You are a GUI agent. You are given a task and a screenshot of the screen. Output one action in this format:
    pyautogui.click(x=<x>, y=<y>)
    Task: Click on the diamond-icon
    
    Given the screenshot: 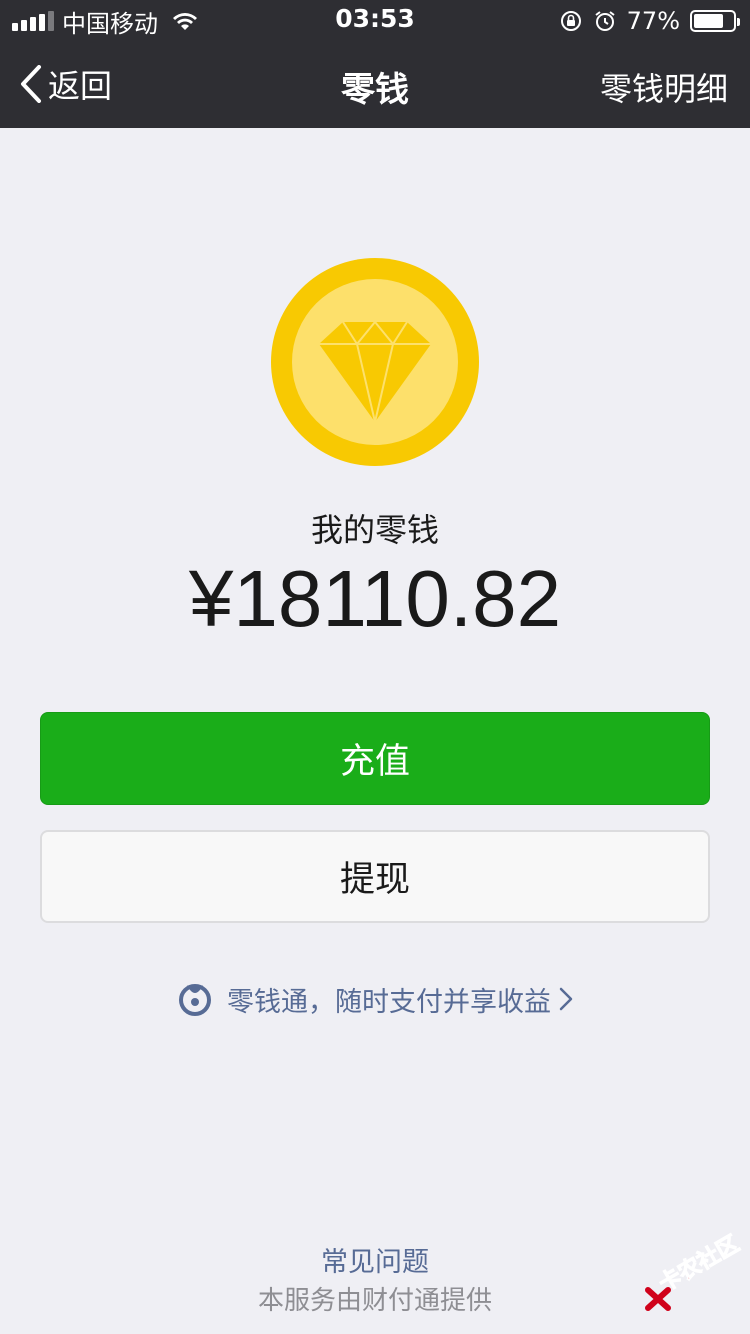 What is the action you would take?
    pyautogui.click(x=375, y=371)
    